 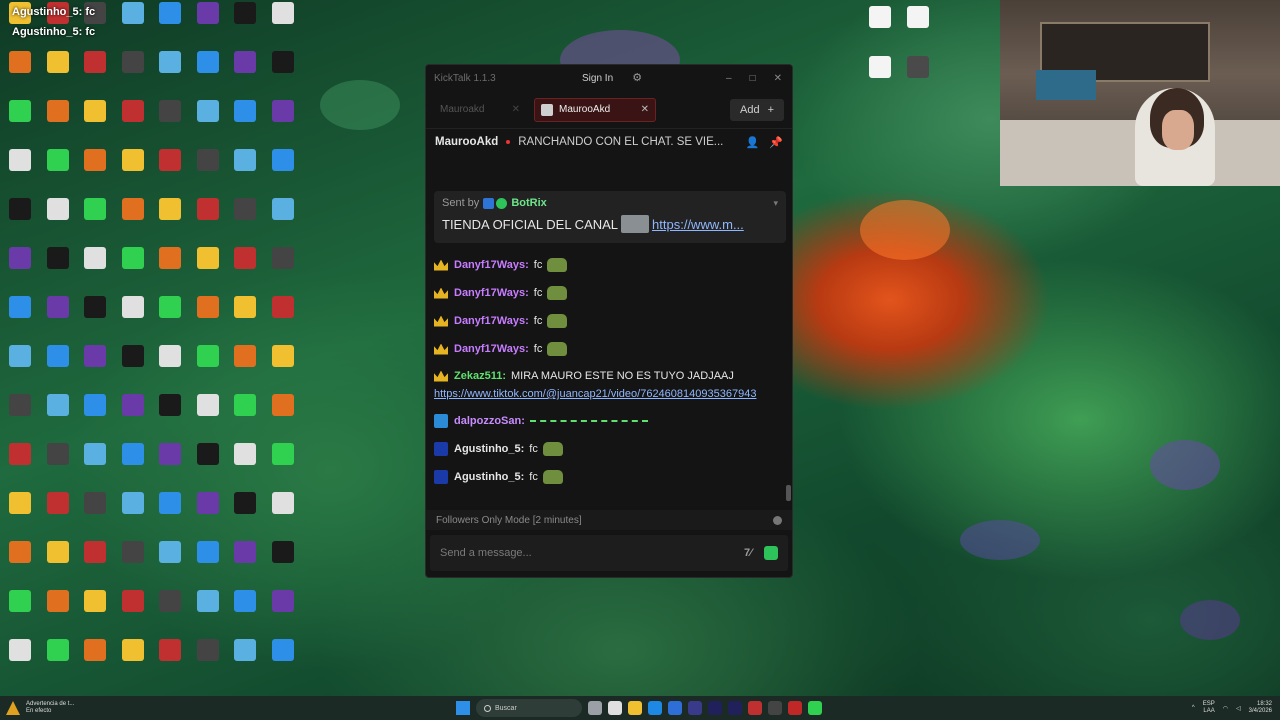 What do you see at coordinates (637, 78) in the screenshot?
I see `gear-icon: ⚙` at bounding box center [637, 78].